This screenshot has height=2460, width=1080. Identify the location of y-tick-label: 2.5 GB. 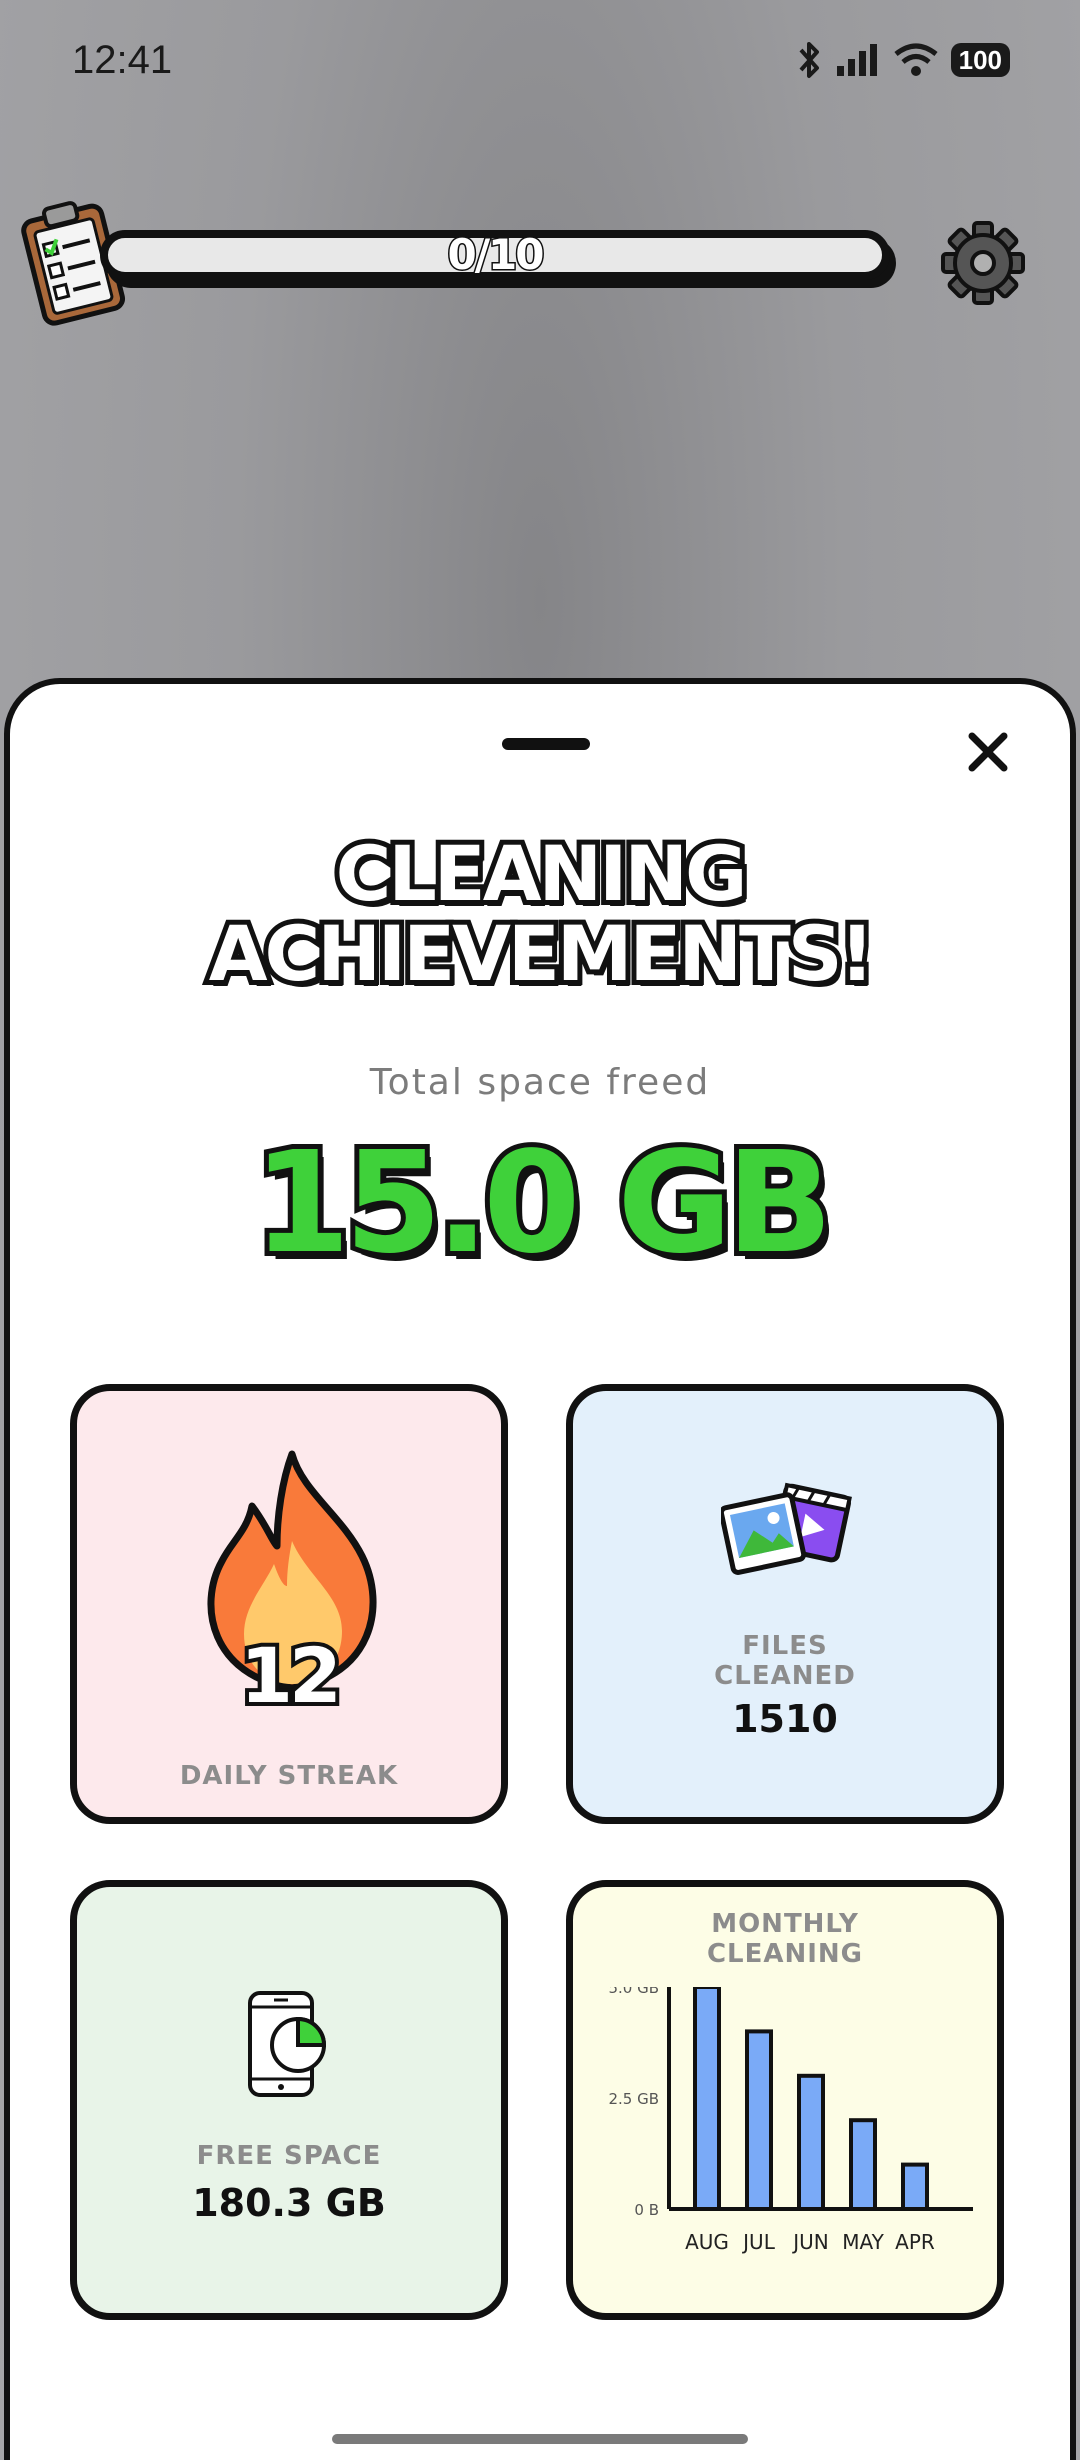
(633, 2099).